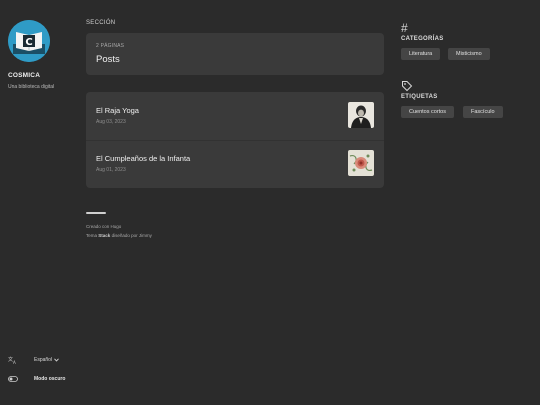  Describe the element at coordinates (96, 213) in the screenshot. I see `footer-divider` at that location.